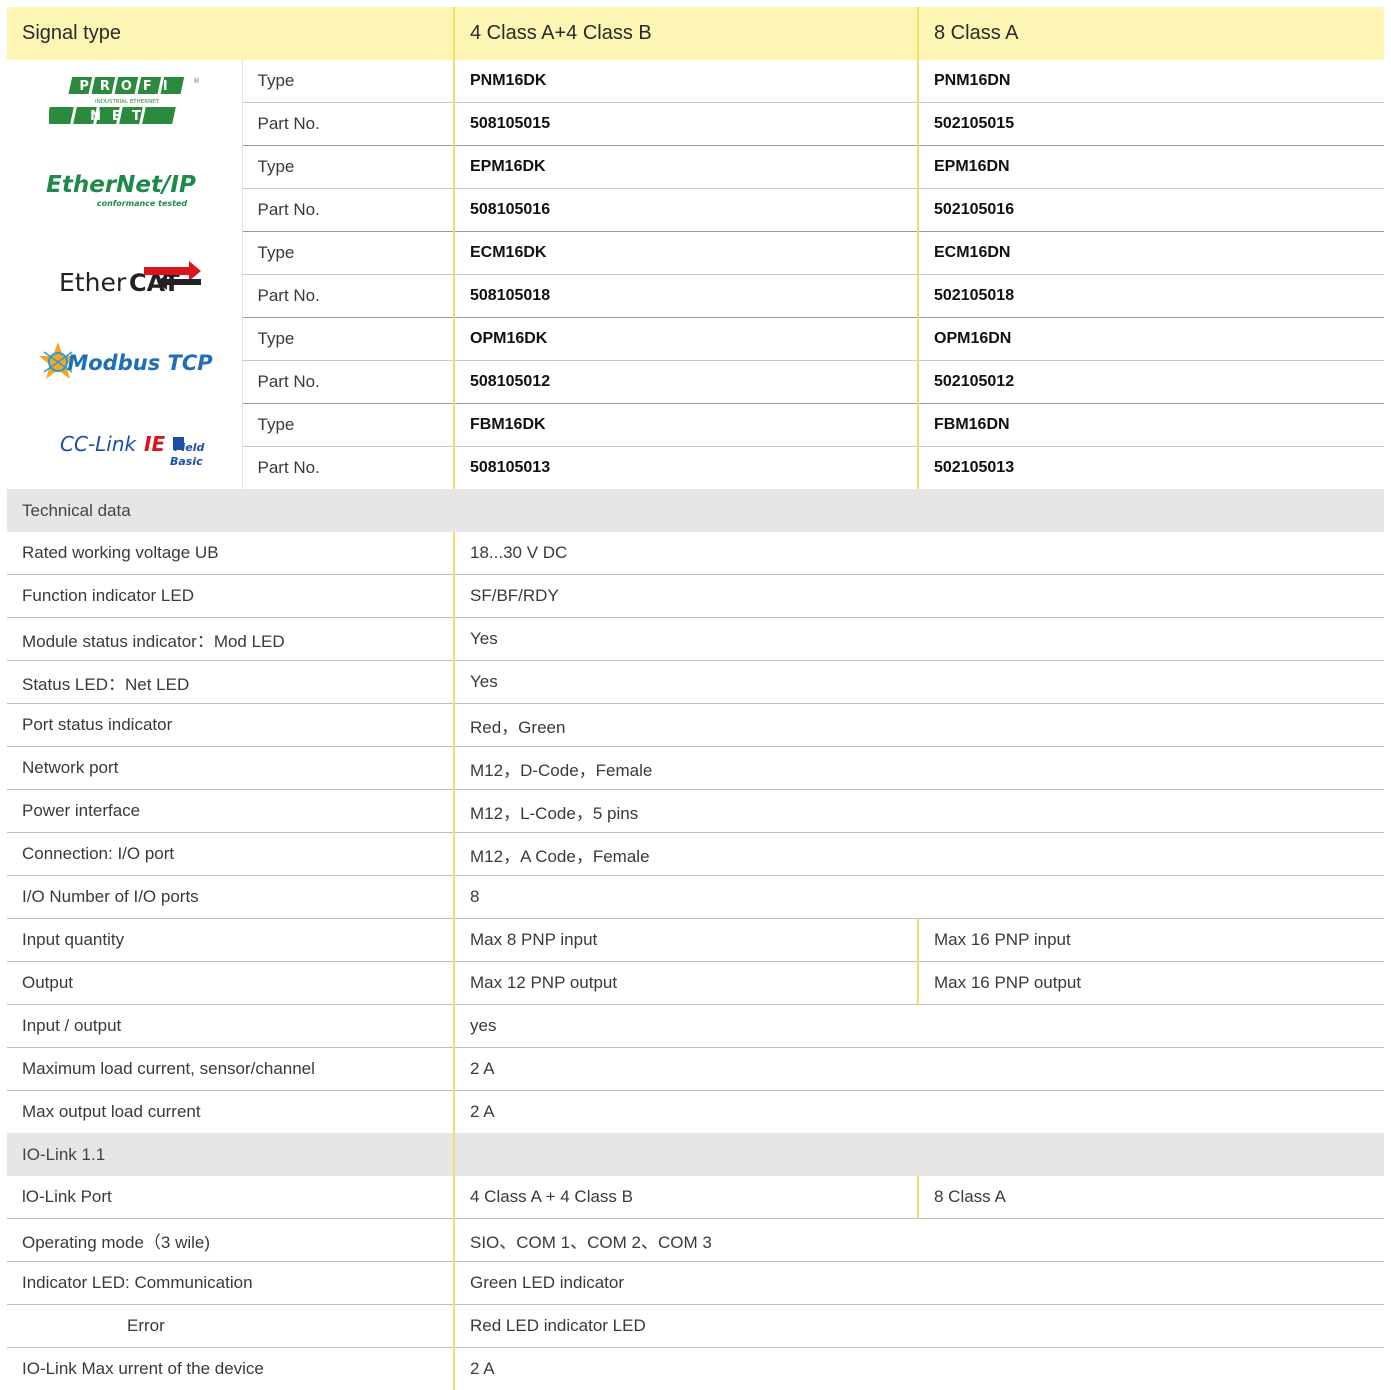  Describe the element at coordinates (686, 425) in the screenshot. I see `type-b: FBM16DK` at that location.